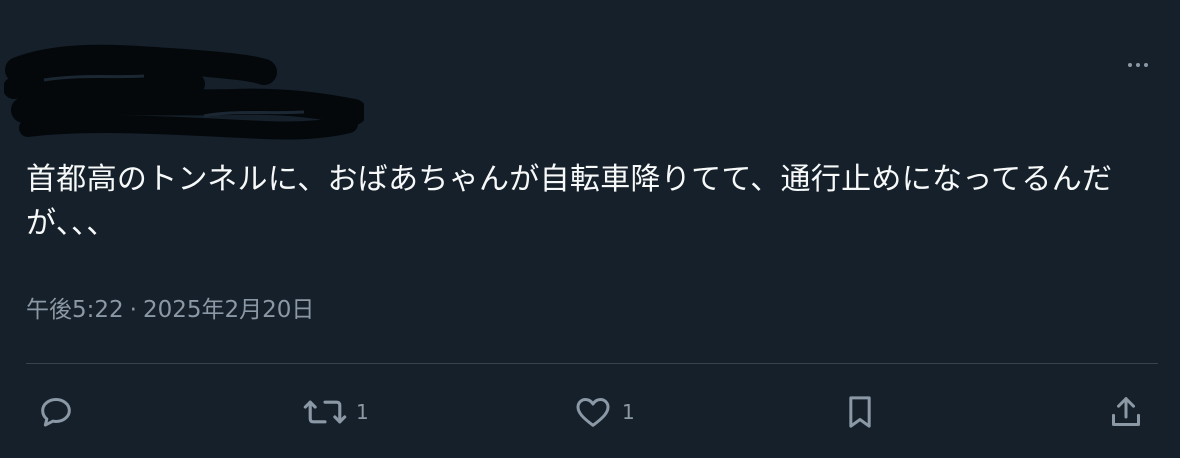 This screenshot has width=1180, height=458. I want to click on reply-button, so click(56, 412).